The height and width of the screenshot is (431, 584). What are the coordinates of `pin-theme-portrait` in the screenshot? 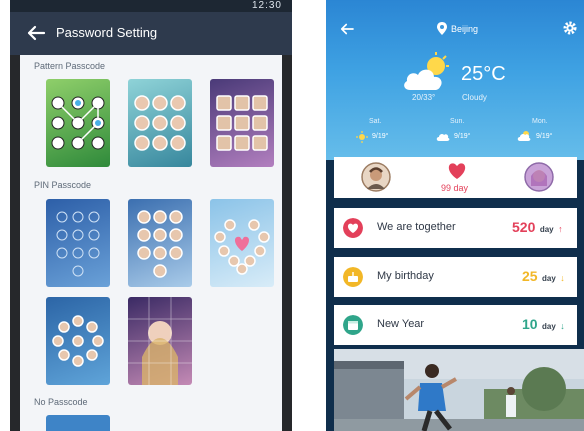 It's located at (160, 341).